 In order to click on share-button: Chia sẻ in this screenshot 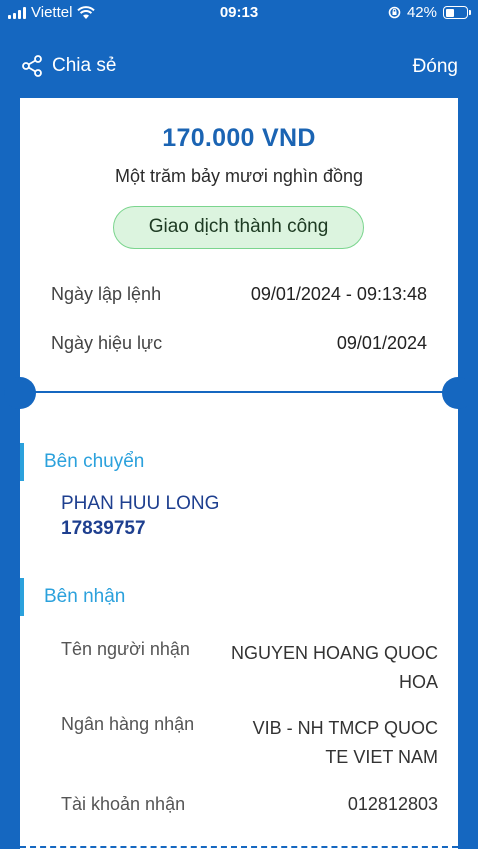, I will do `click(68, 66)`.